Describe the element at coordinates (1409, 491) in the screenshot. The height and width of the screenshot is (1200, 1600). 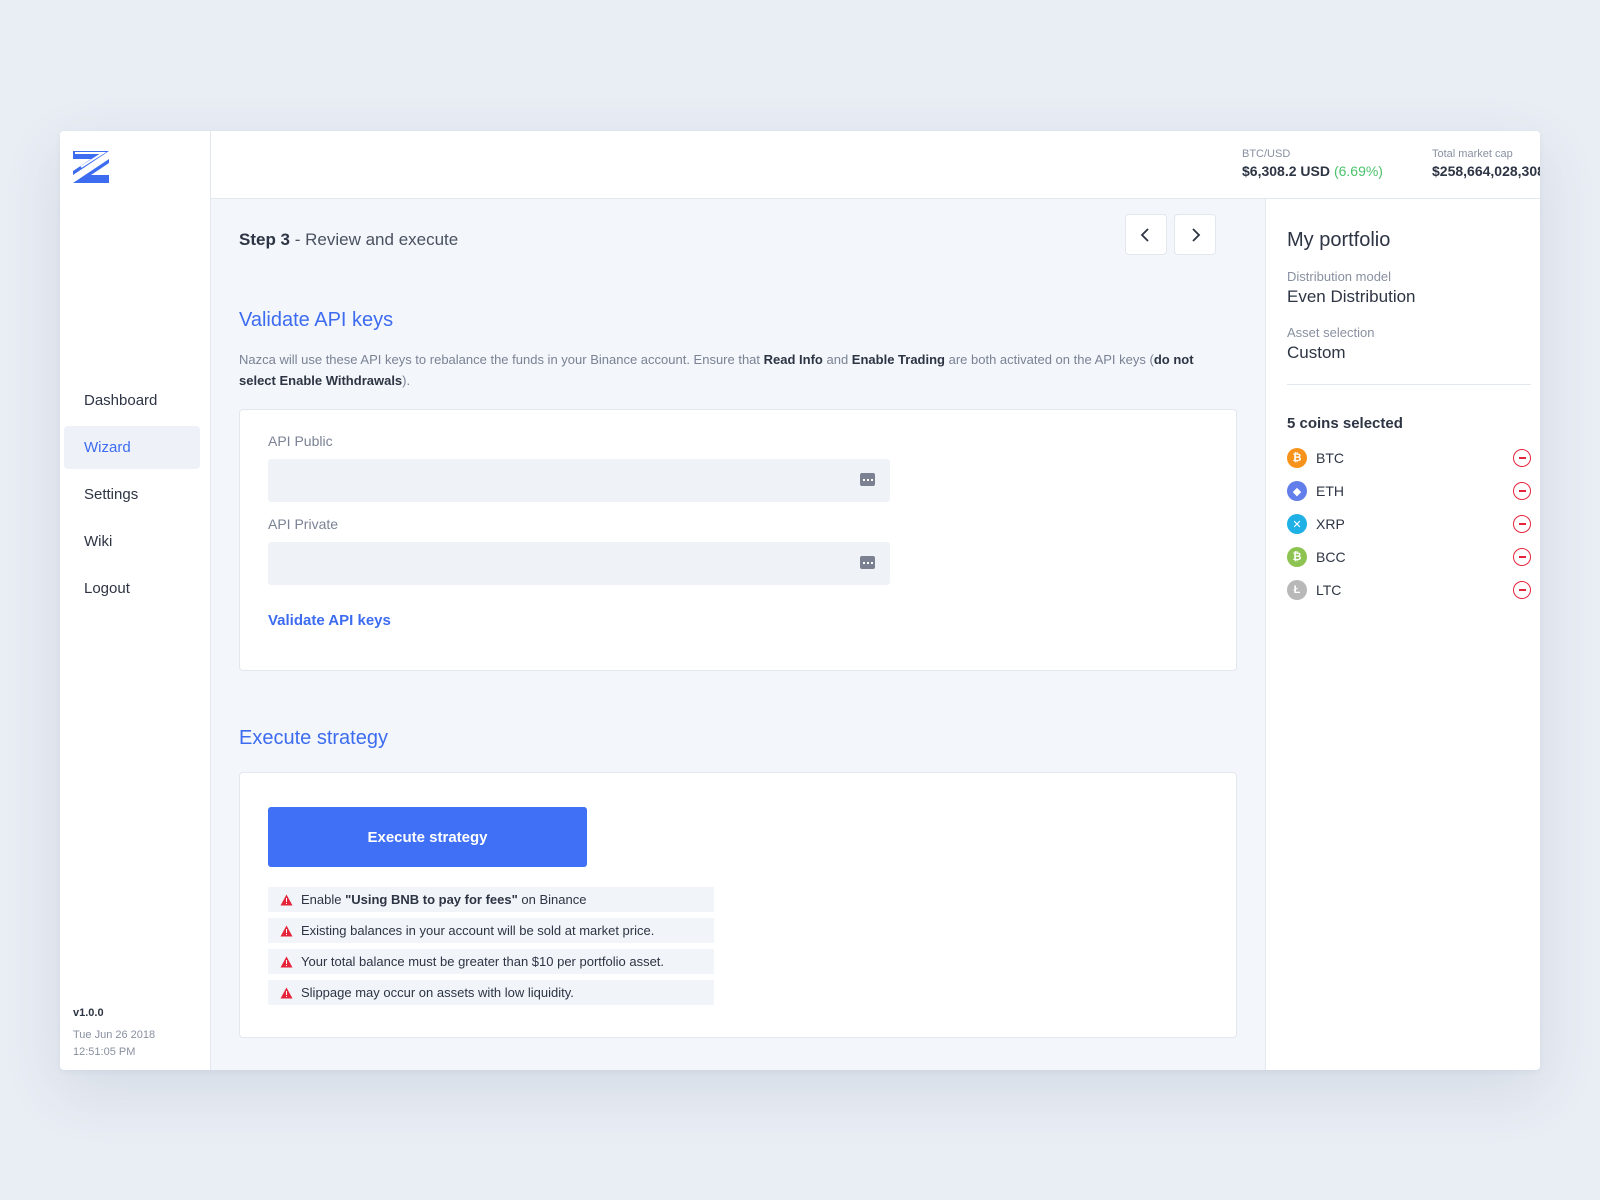
I see `coin-row-eth: ◆ ETH` at that location.